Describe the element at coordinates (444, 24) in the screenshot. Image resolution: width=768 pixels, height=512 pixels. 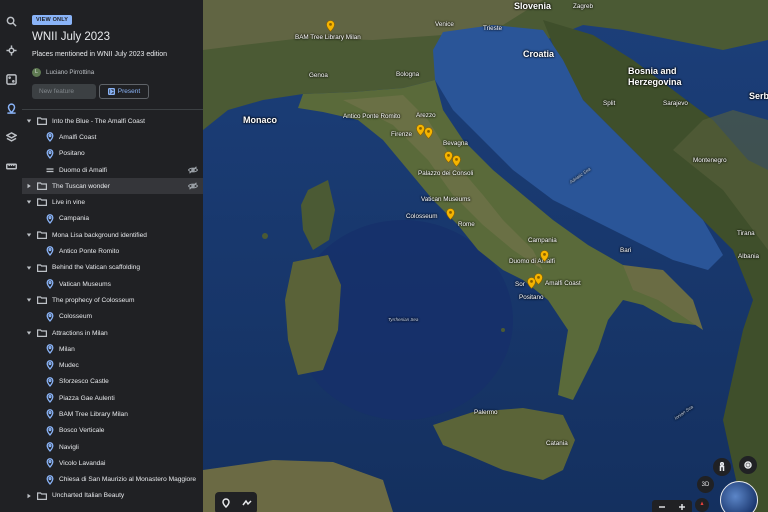
I see `map-label-venice: Venice` at that location.